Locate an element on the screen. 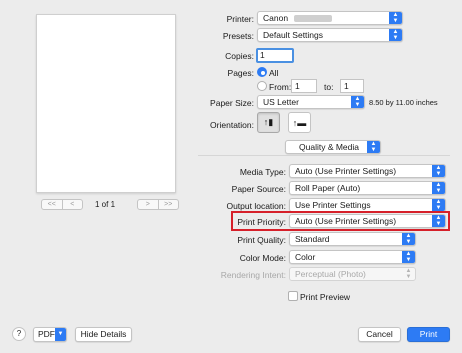 The height and width of the screenshot is (353, 462). chevron-down-icon: ▼ is located at coordinates (60, 334).